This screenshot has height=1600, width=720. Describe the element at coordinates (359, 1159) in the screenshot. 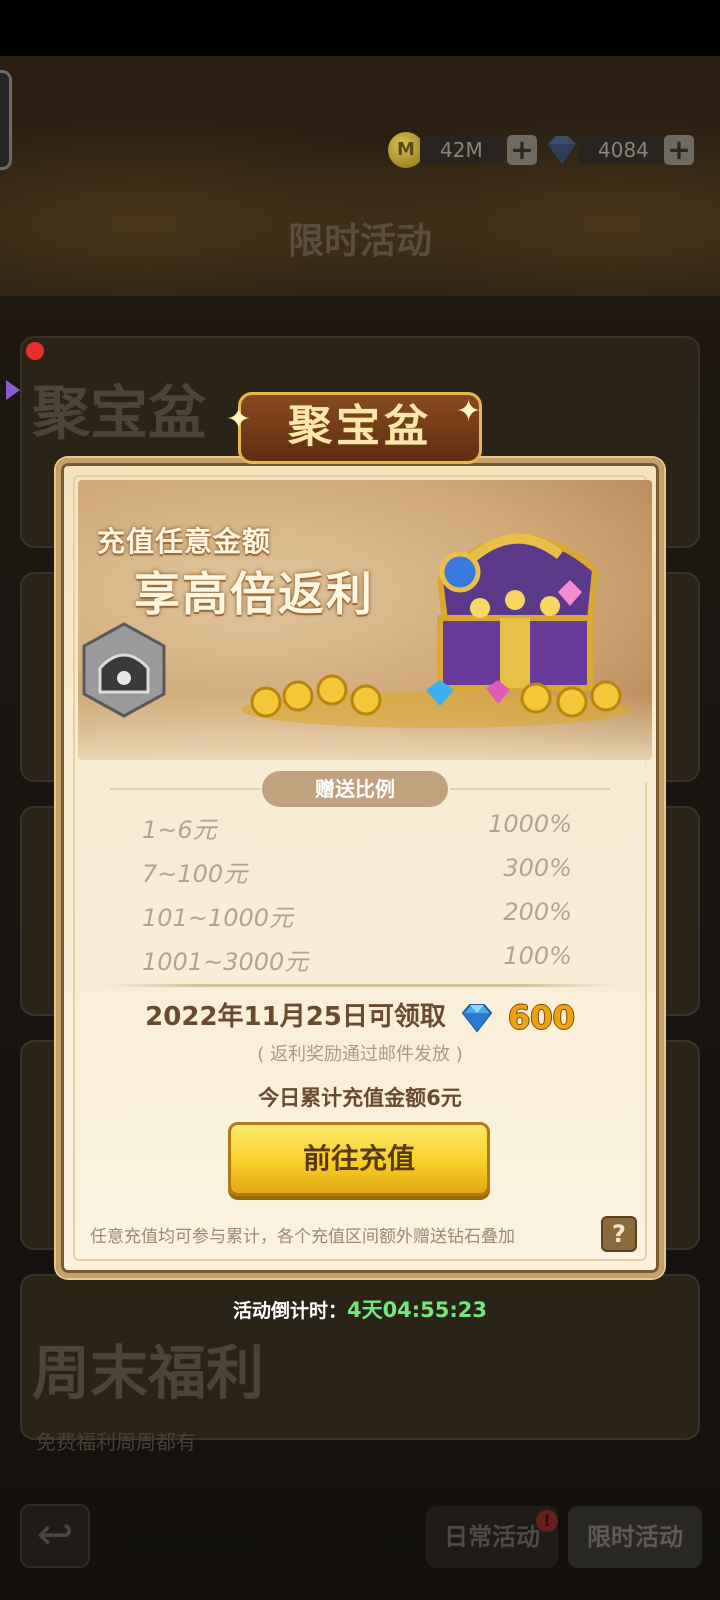

I see `go-recharge-button: 前往充值` at that location.